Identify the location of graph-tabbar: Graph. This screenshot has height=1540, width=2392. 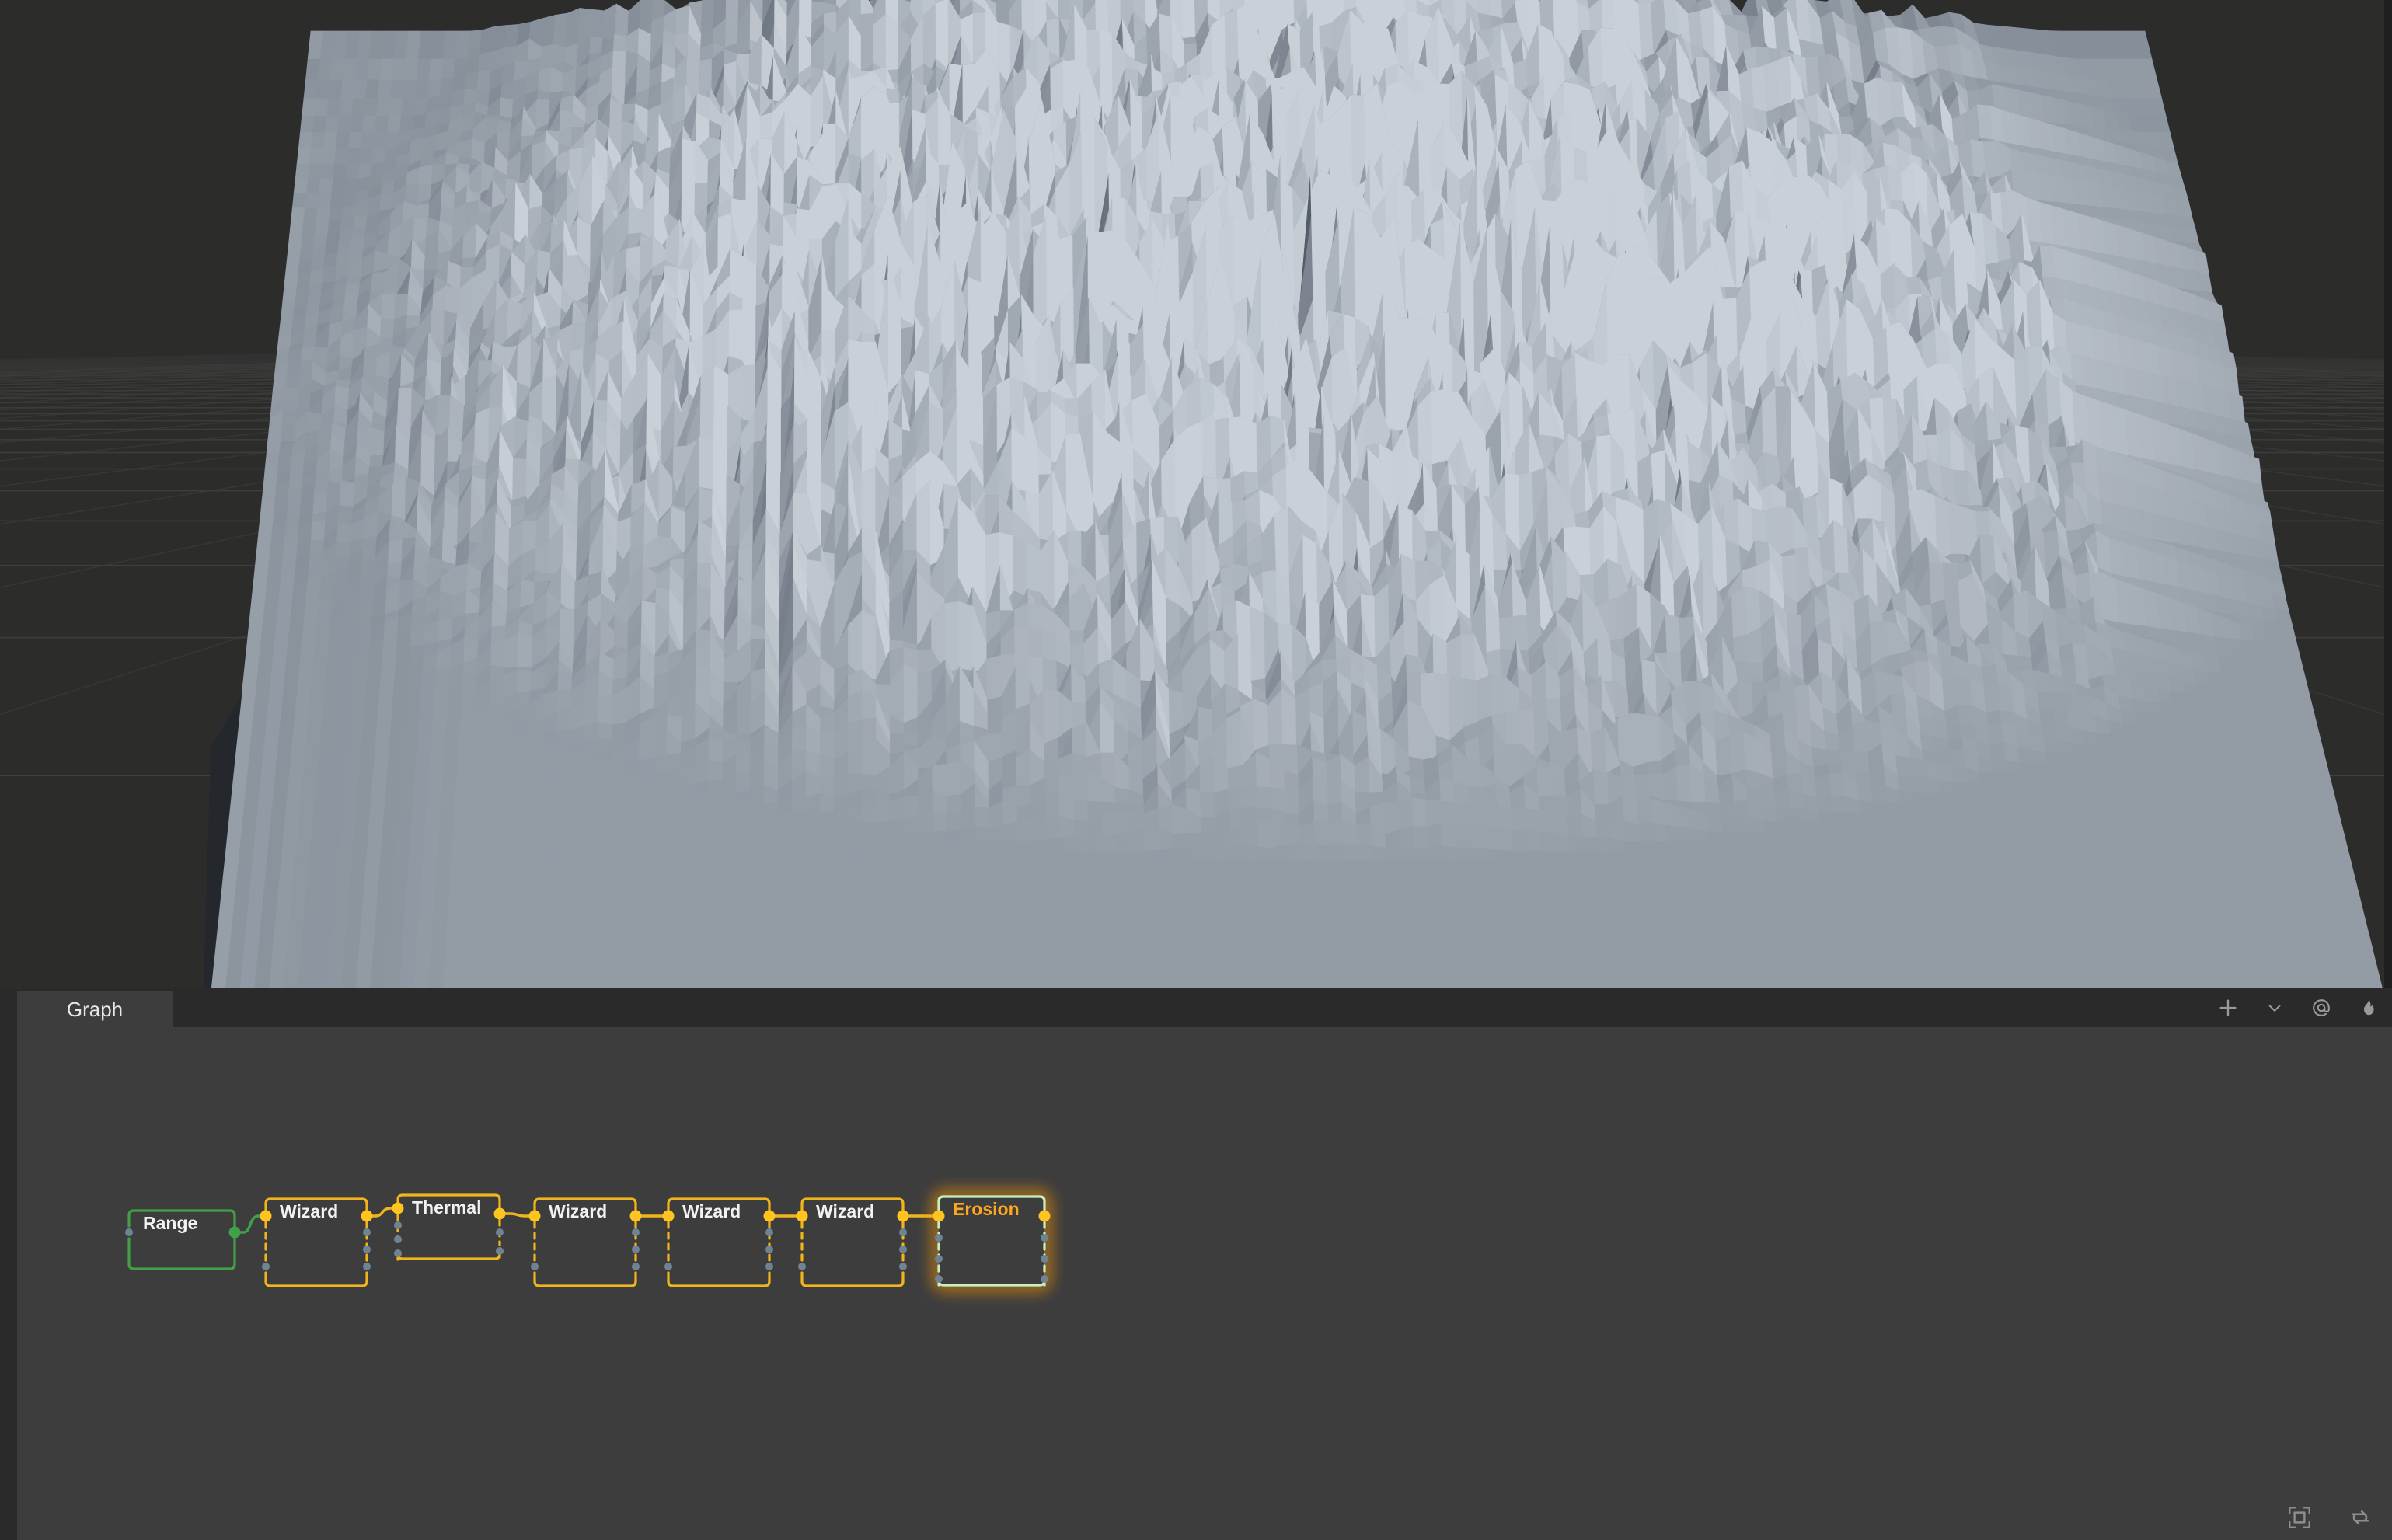
(1196, 1007).